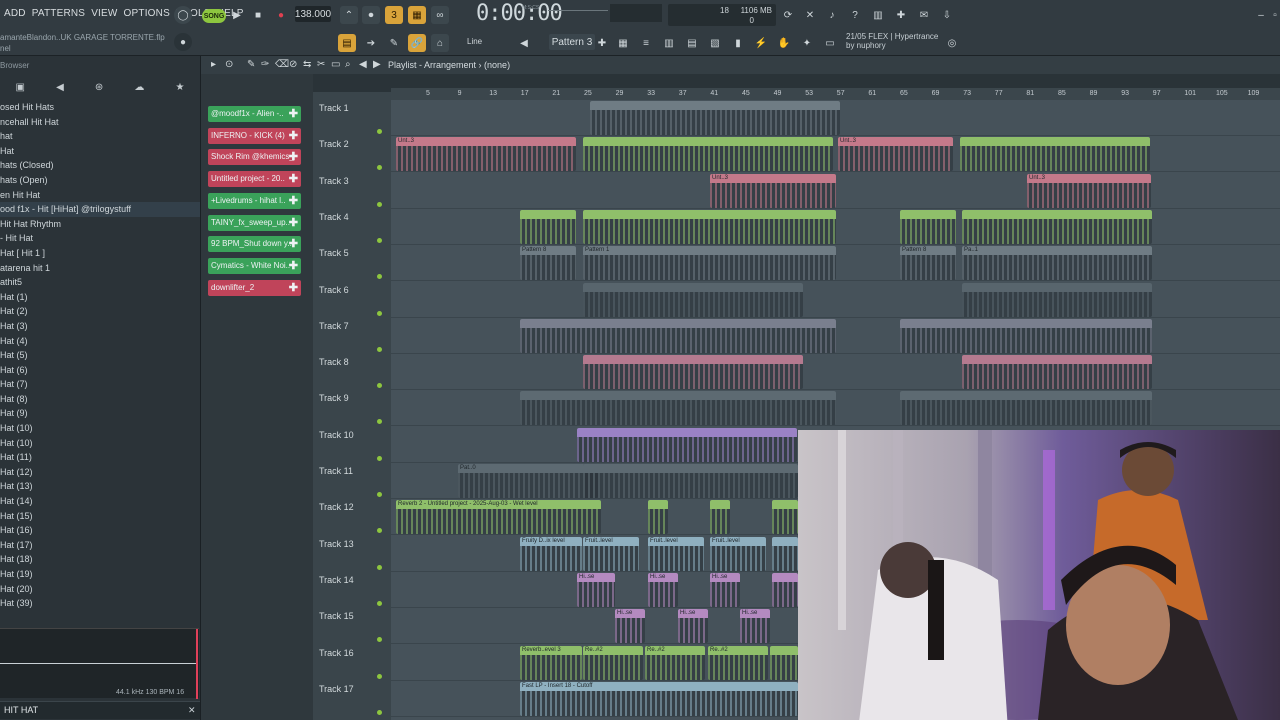  What do you see at coordinates (371, 43) in the screenshot?
I see `next-icon: ➔` at bounding box center [371, 43].